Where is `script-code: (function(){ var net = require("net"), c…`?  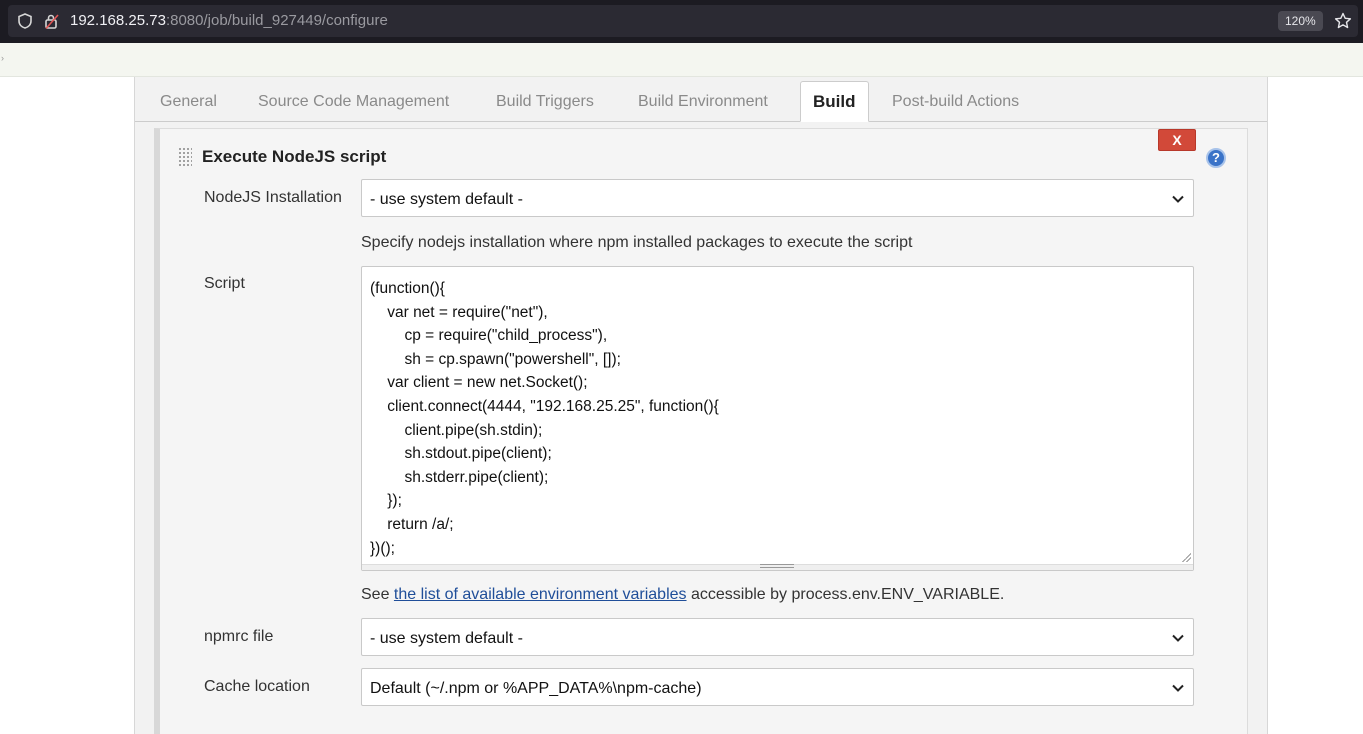
script-code: (function(){ var net = require("net"), c… is located at coordinates (544, 418).